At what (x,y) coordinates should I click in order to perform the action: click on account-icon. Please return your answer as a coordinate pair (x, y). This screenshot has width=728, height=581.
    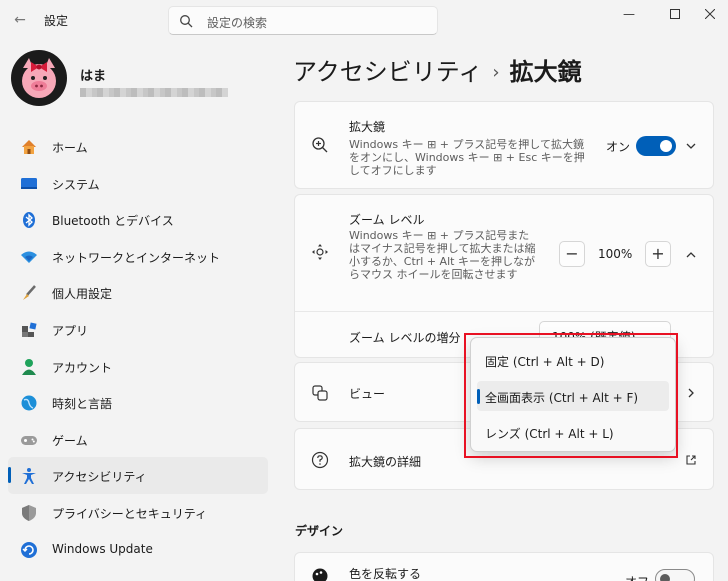
    Looking at the image, I should click on (29, 366).